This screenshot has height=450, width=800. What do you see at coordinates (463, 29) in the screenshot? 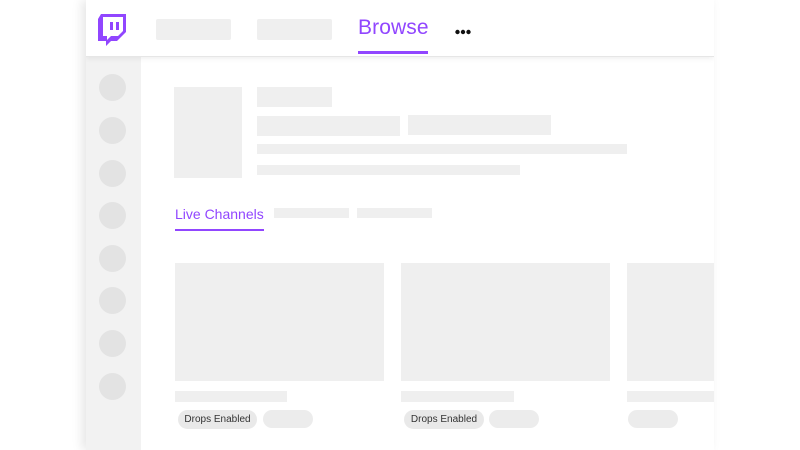
I see `more-horizontal-icon` at bounding box center [463, 29].